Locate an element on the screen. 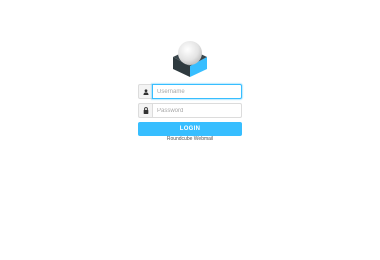 This screenshot has width=380, height=260. username-row is located at coordinates (190, 91).